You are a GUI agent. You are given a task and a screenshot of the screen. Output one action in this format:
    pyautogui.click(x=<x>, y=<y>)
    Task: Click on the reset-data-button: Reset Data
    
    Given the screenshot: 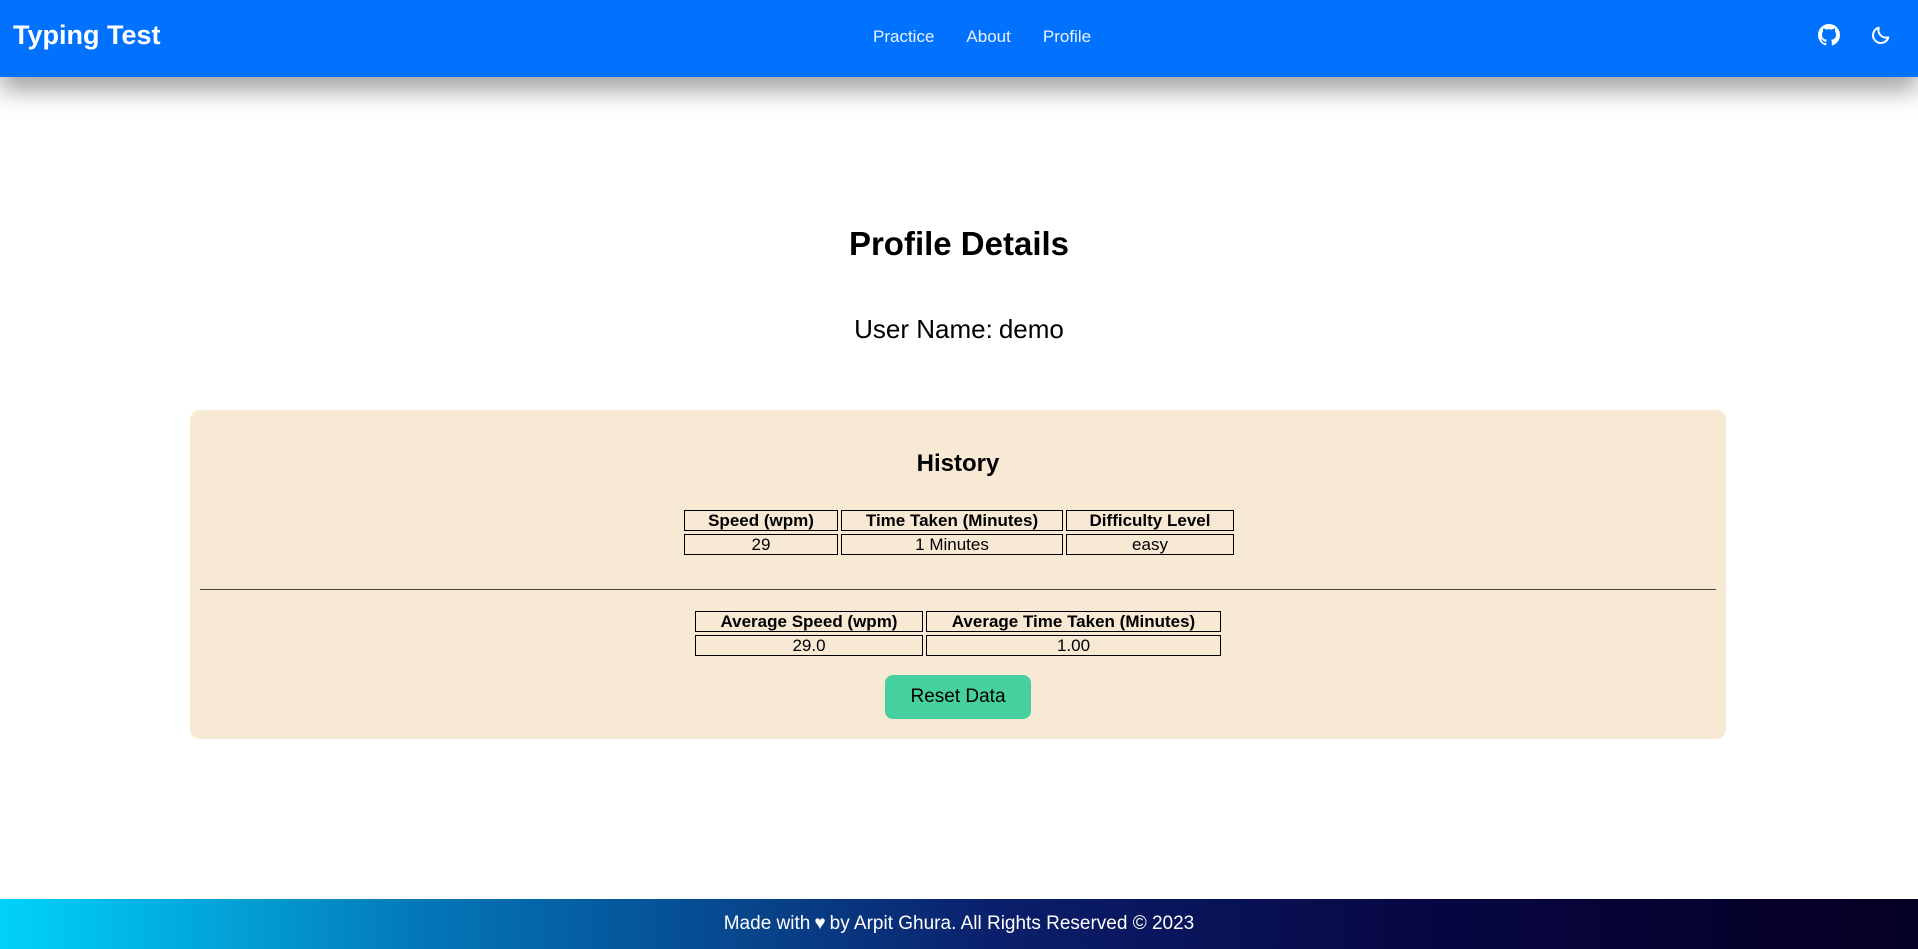 What is the action you would take?
    pyautogui.click(x=958, y=697)
    